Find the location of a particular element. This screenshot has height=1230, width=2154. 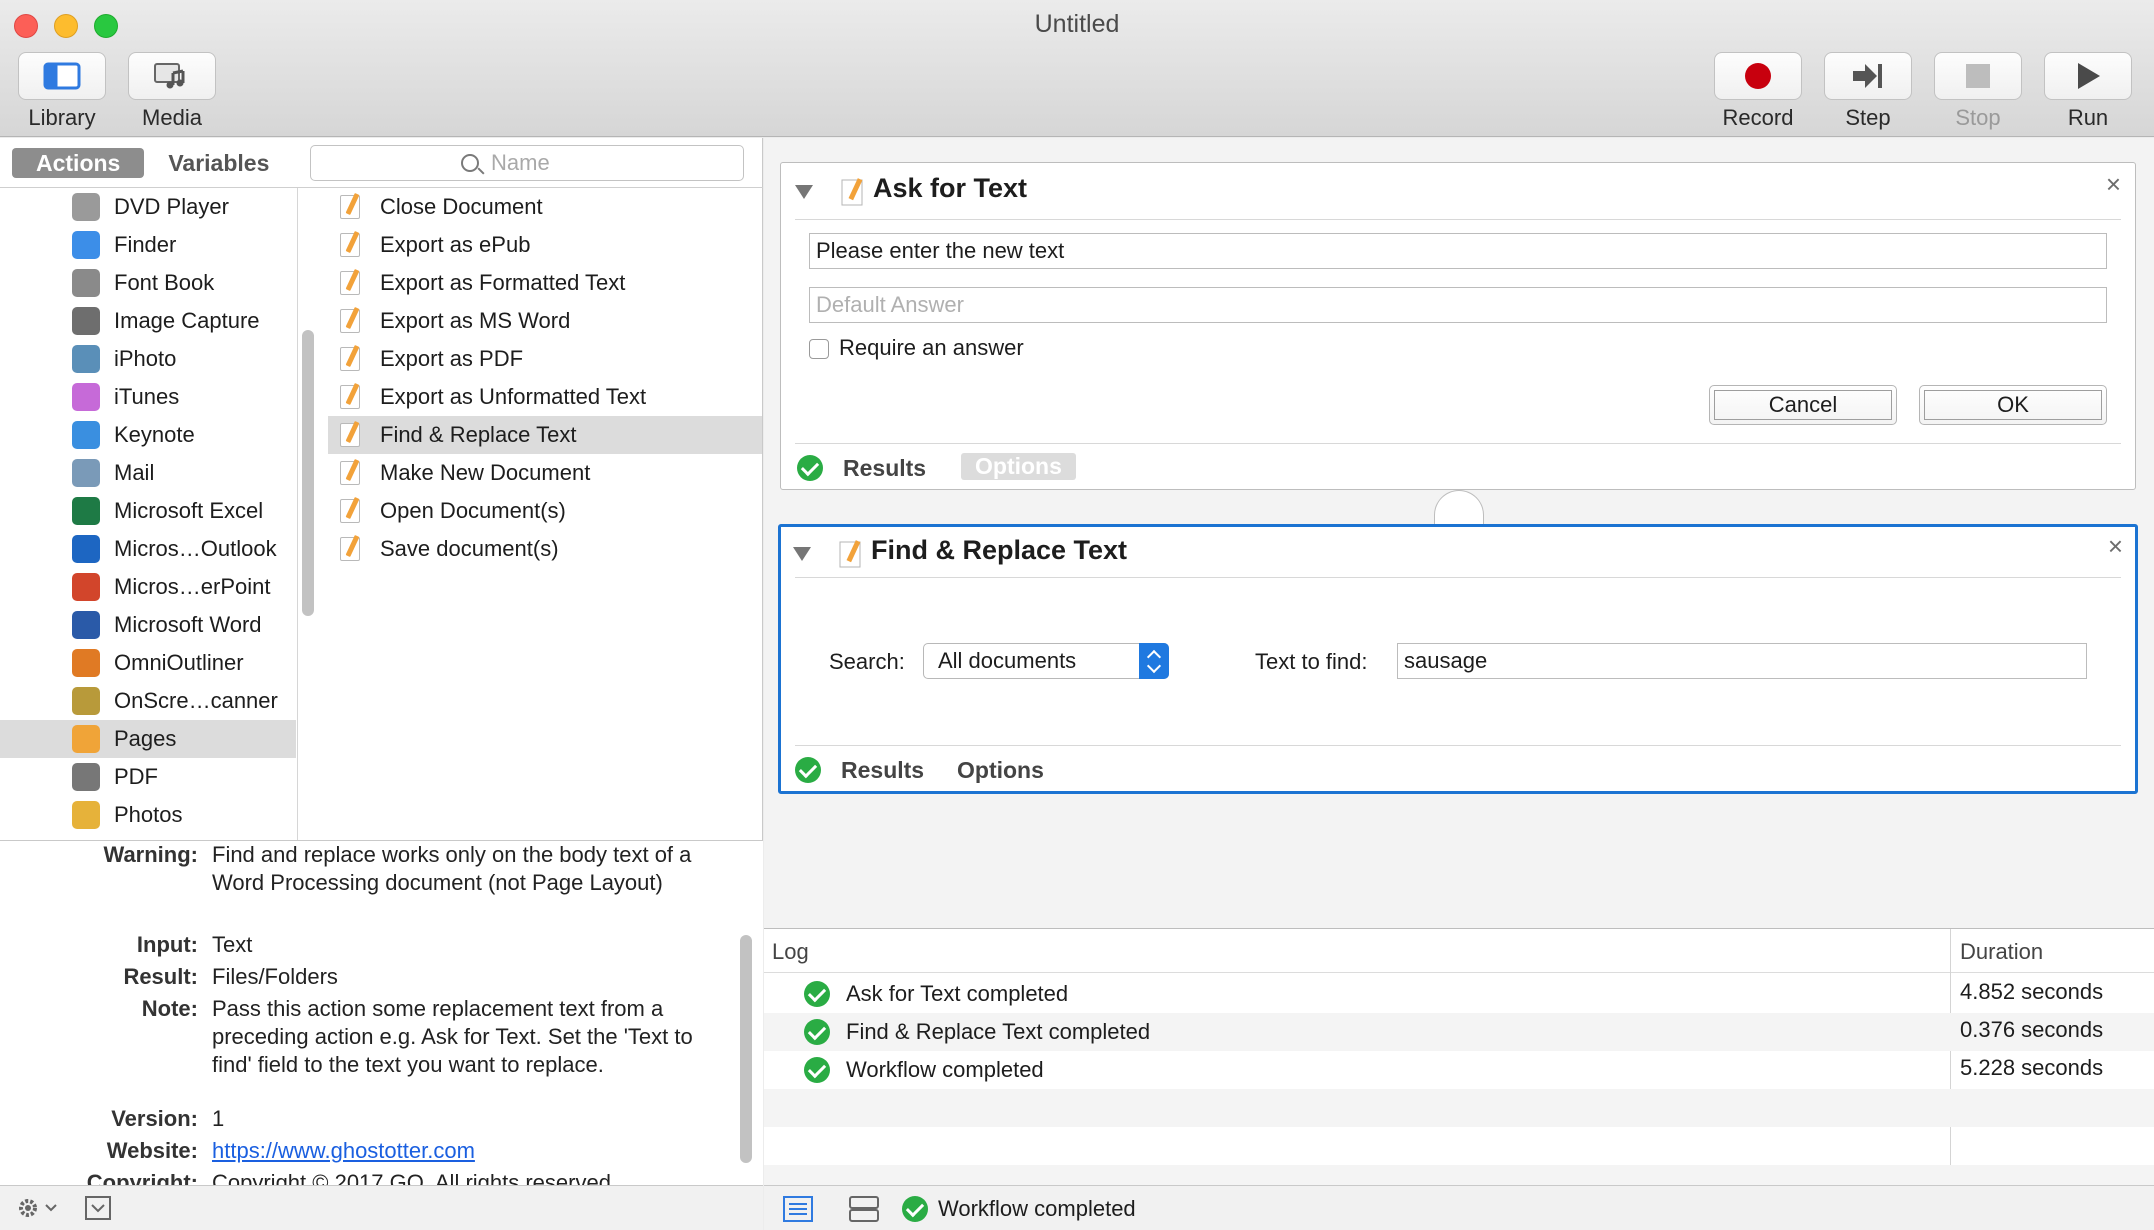

library-item: OmniOutliner is located at coordinates (148, 663).